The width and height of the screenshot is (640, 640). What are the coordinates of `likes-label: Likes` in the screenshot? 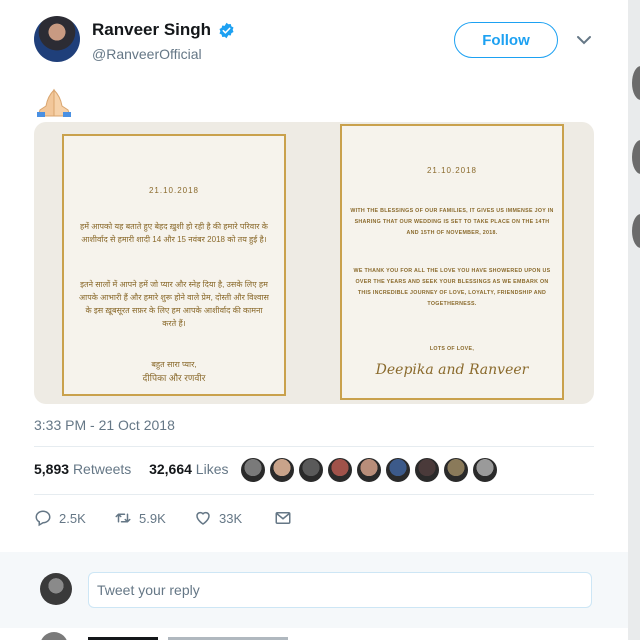 It's located at (212, 469).